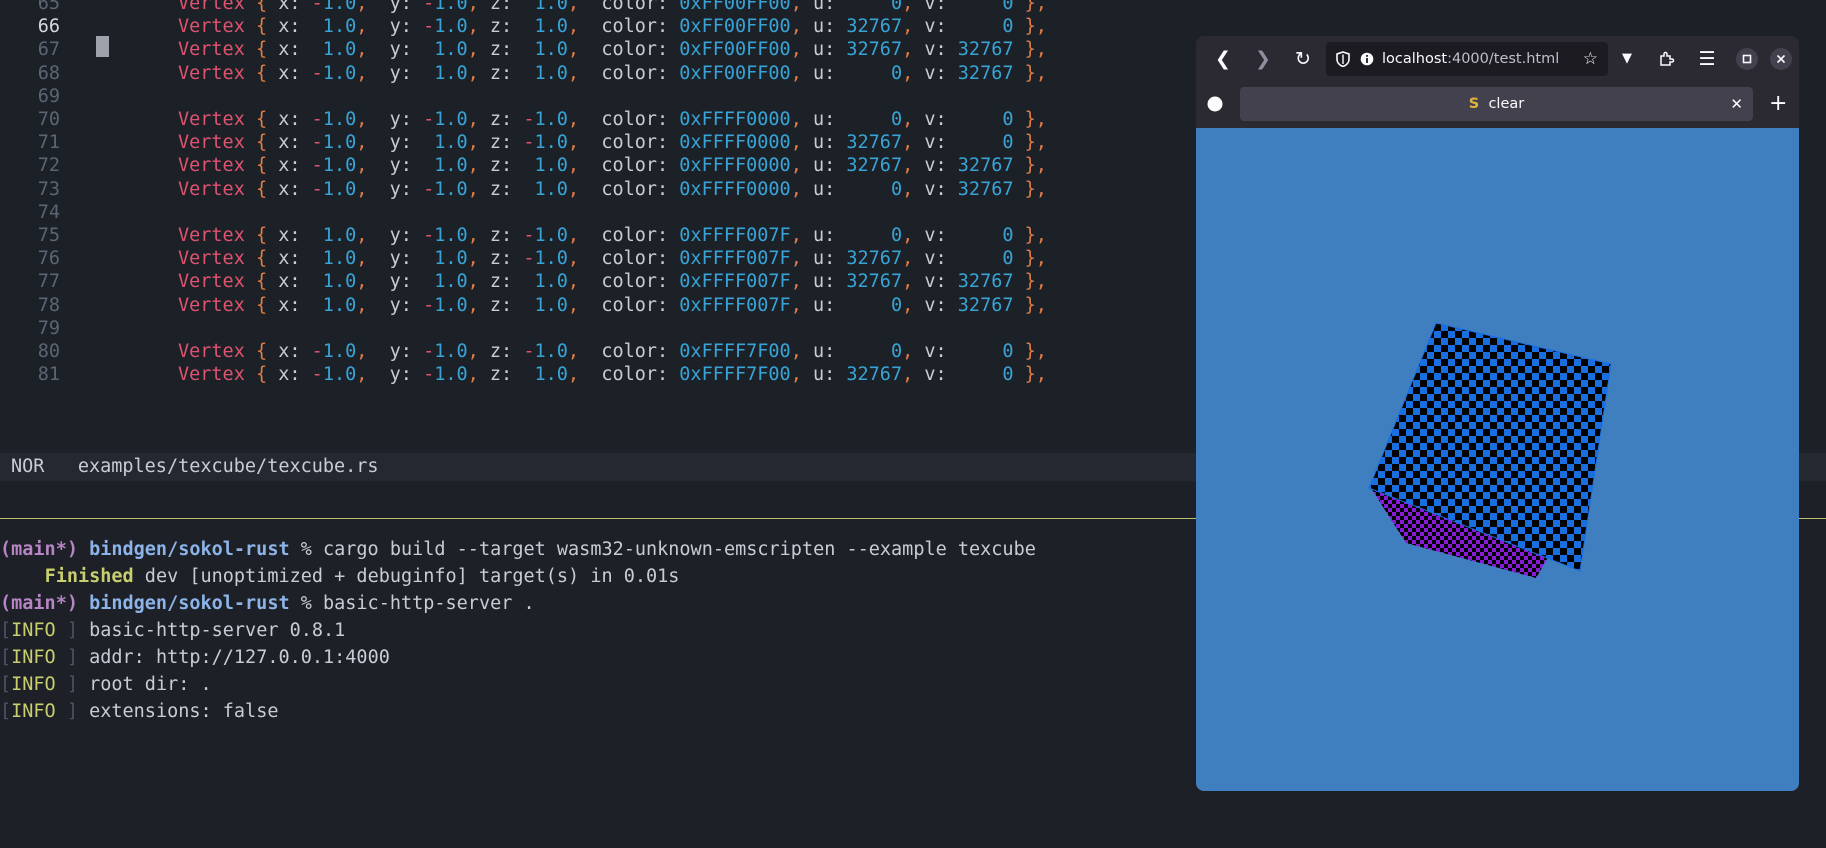 The image size is (1826, 848). Describe the element at coordinates (1474, 104) in the screenshot. I see `sokol-favicon-icon: S` at that location.